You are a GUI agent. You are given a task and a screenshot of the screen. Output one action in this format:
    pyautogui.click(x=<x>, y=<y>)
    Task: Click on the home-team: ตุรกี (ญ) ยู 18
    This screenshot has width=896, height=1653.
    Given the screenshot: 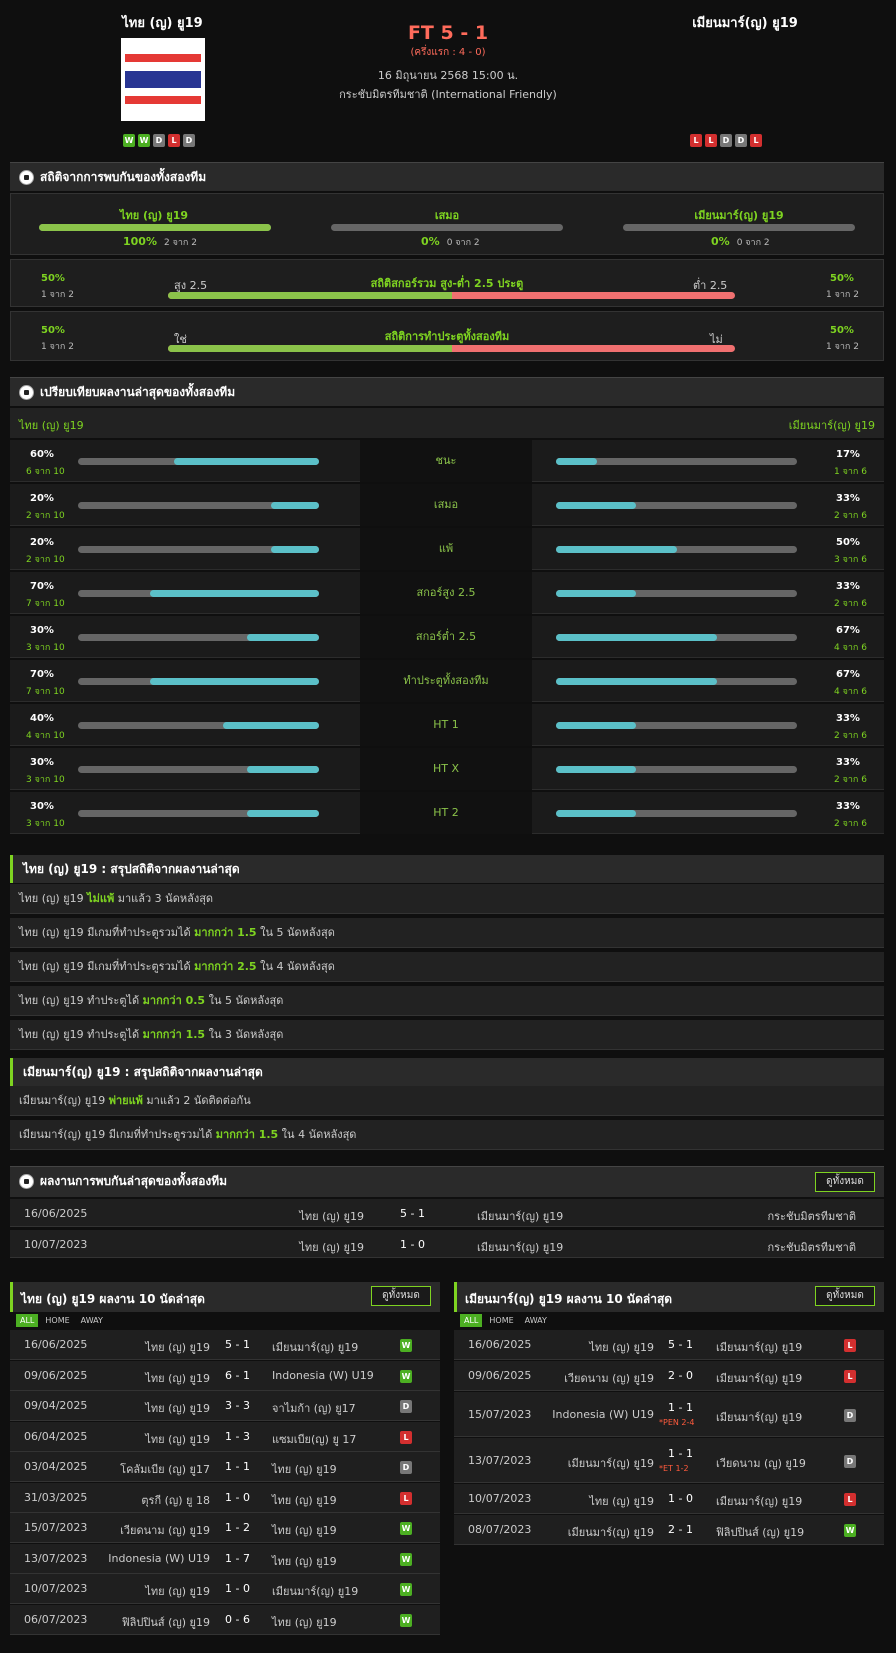 What is the action you would take?
    pyautogui.click(x=175, y=1500)
    